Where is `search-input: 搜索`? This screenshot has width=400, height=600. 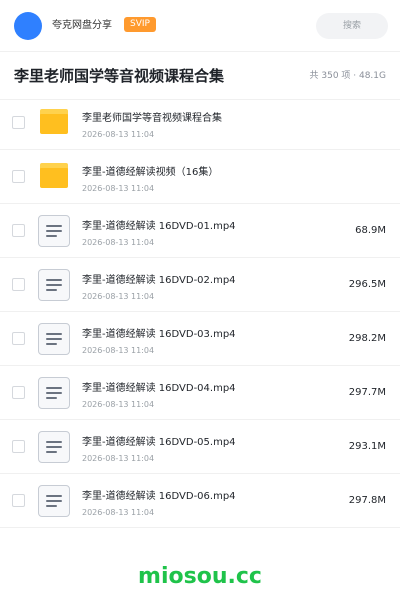 search-input: 搜索 is located at coordinates (352, 26).